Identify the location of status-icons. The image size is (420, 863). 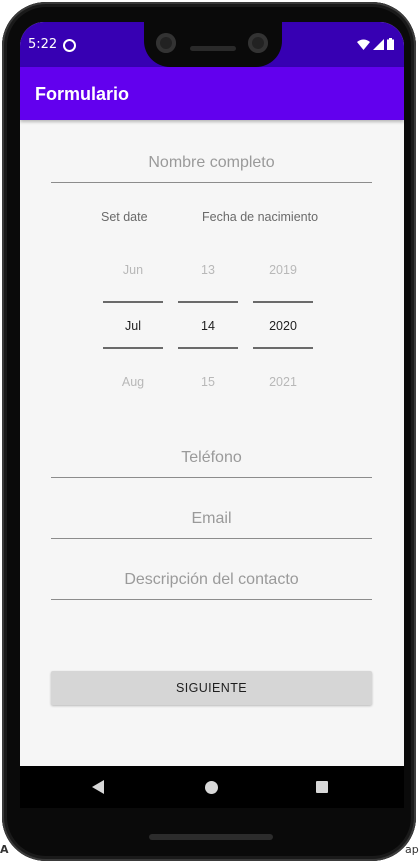
(375, 44).